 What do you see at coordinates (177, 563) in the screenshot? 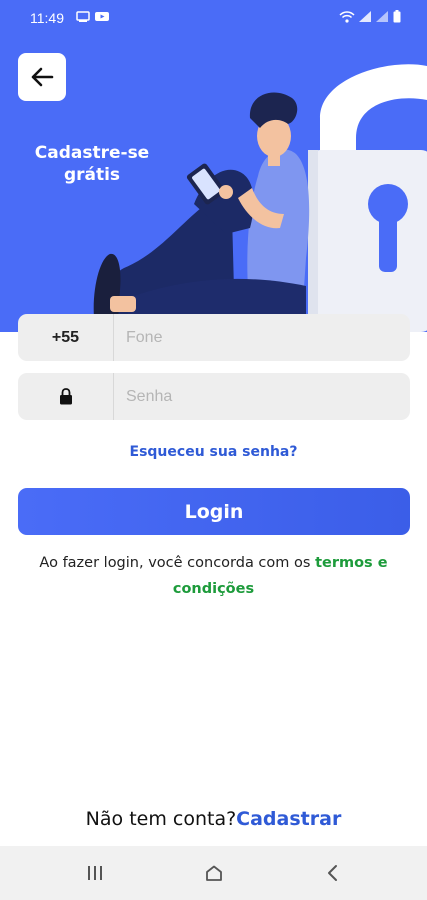
I see `terms-prefix: Ao fazer login, você concorda com os` at bounding box center [177, 563].